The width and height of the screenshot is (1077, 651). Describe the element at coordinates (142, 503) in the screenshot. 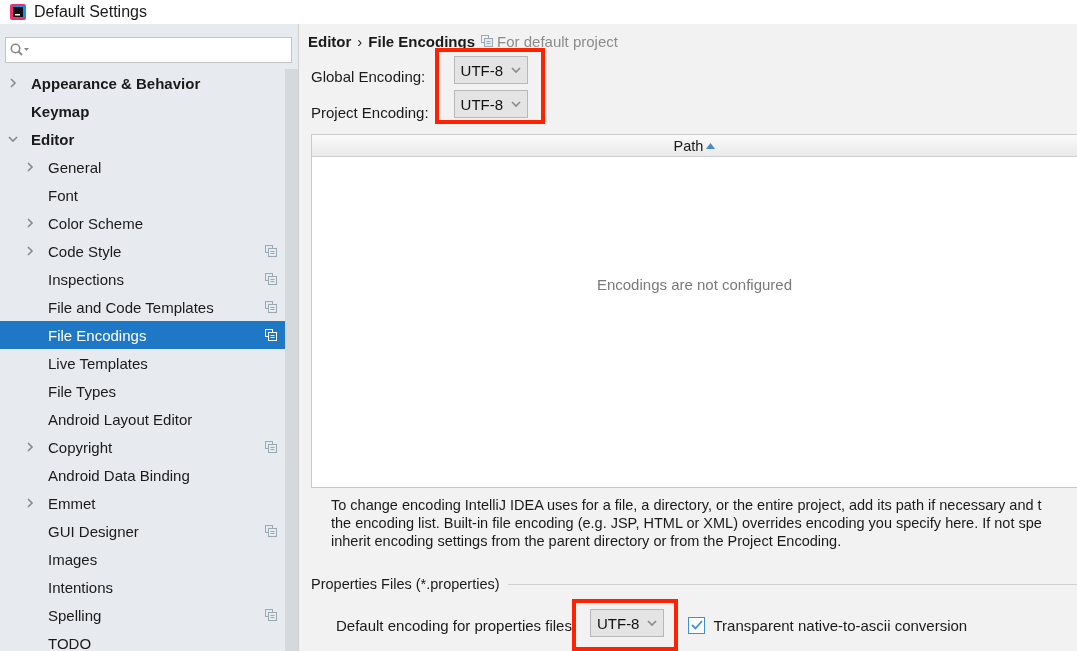

I see `tree-item: Emmet` at that location.